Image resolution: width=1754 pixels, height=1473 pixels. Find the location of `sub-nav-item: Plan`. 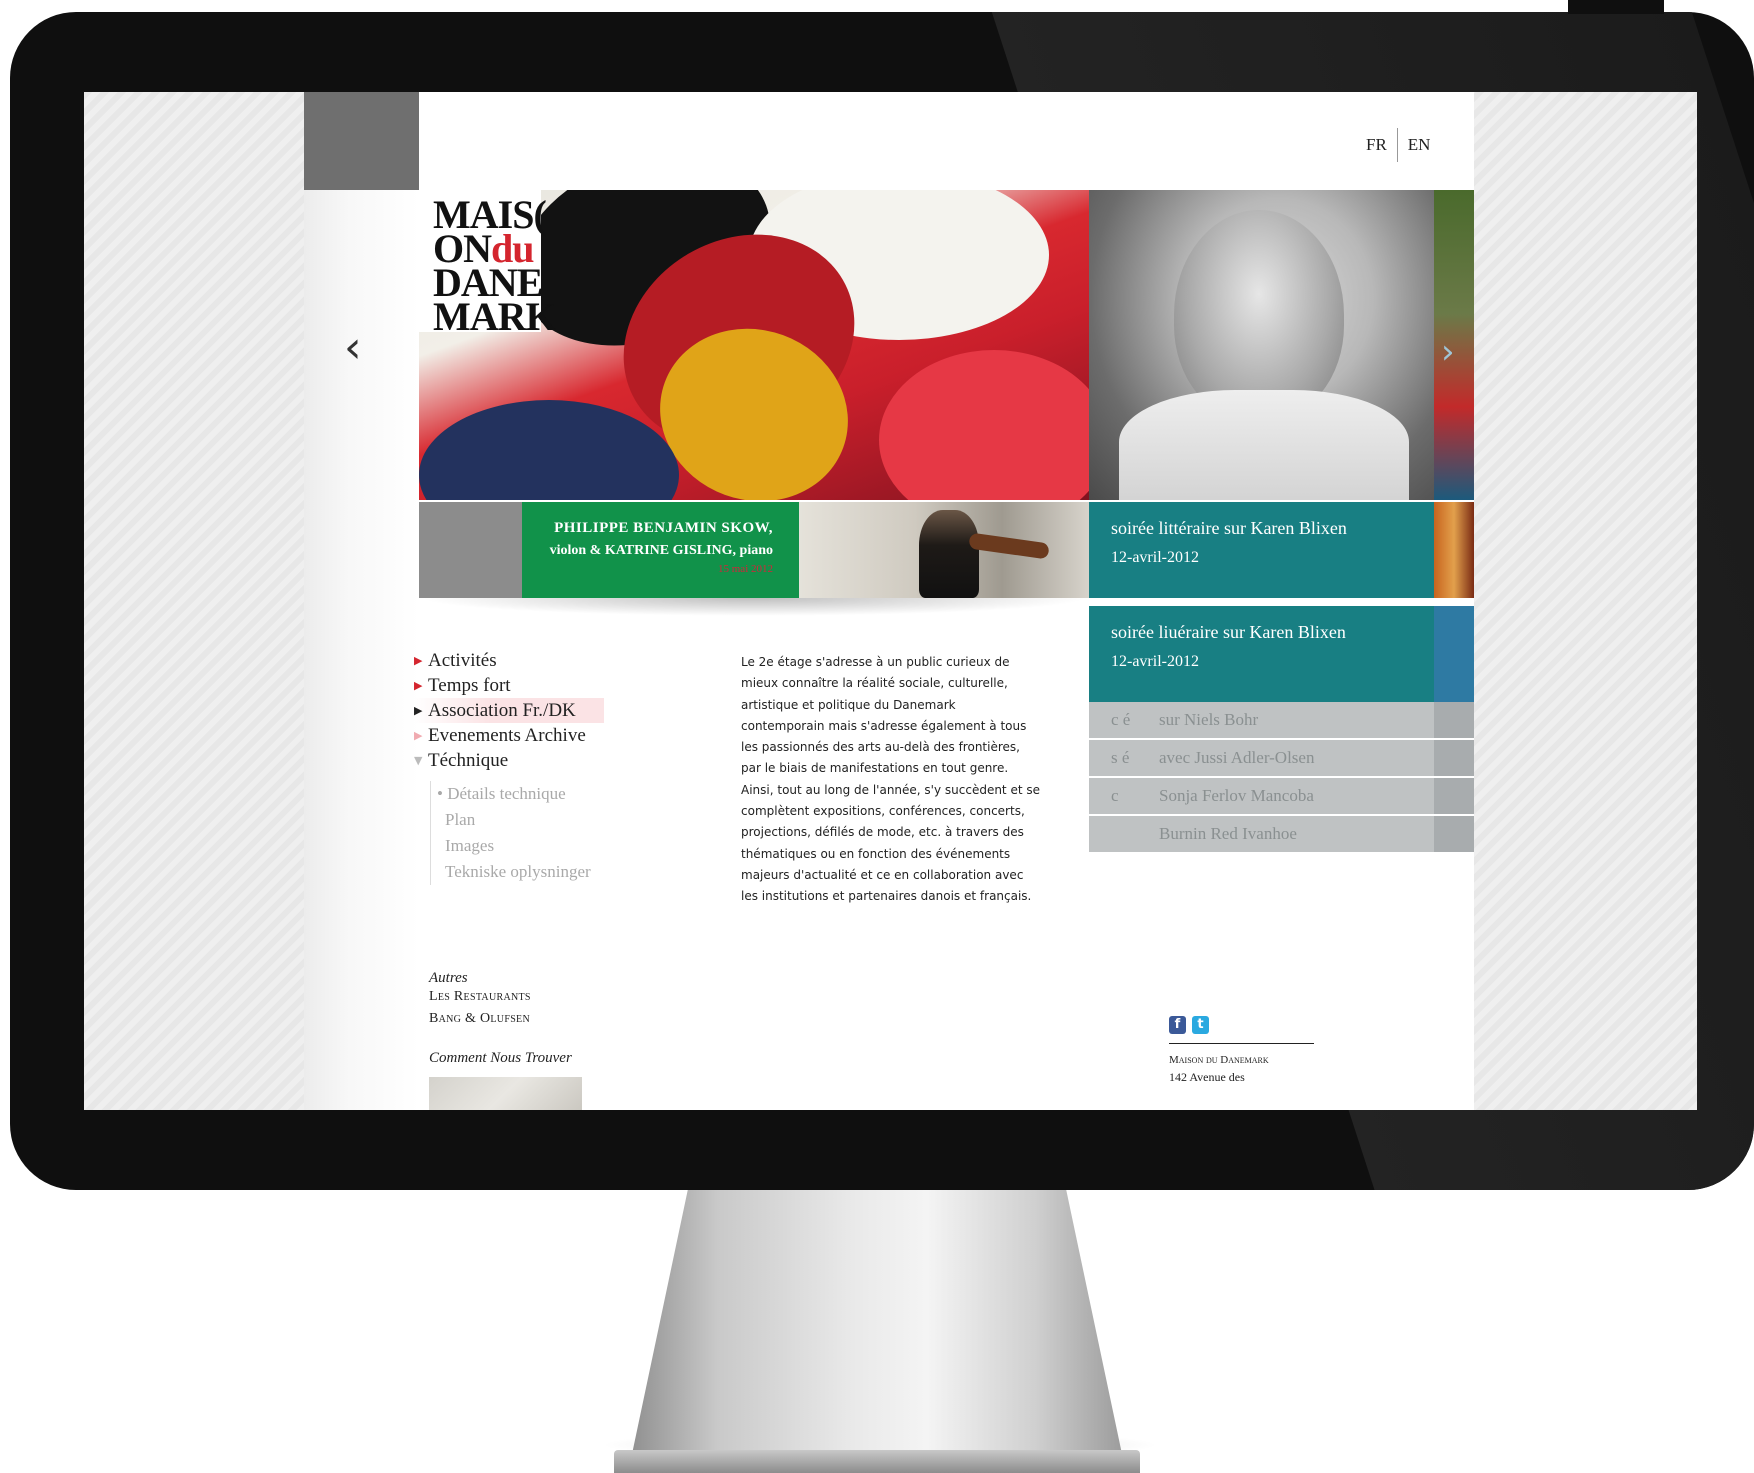

sub-nav-item: Plan is located at coordinates (520, 820).